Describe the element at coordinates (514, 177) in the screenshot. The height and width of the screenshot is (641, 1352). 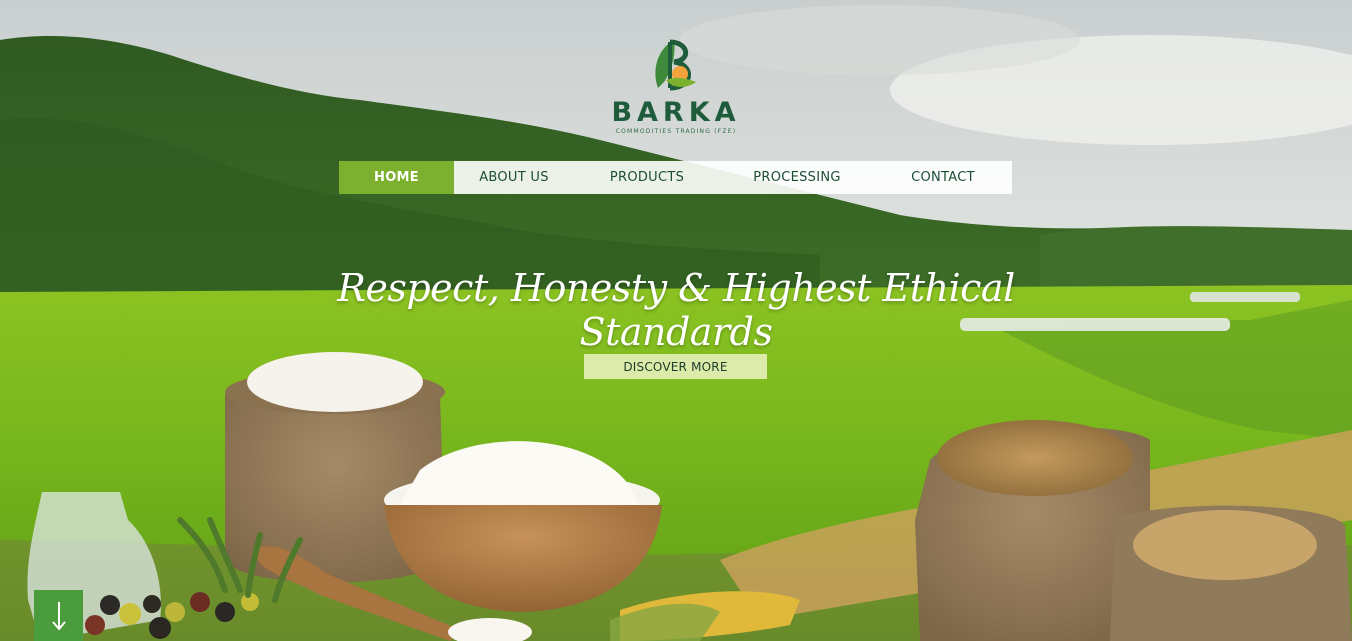
I see `nav-item-about-us: ABOUT US` at that location.